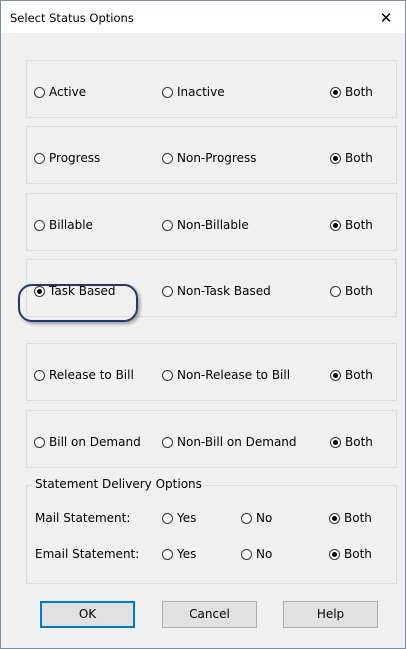 The height and width of the screenshot is (649, 406). I want to click on radio-label: Billable, so click(71, 225).